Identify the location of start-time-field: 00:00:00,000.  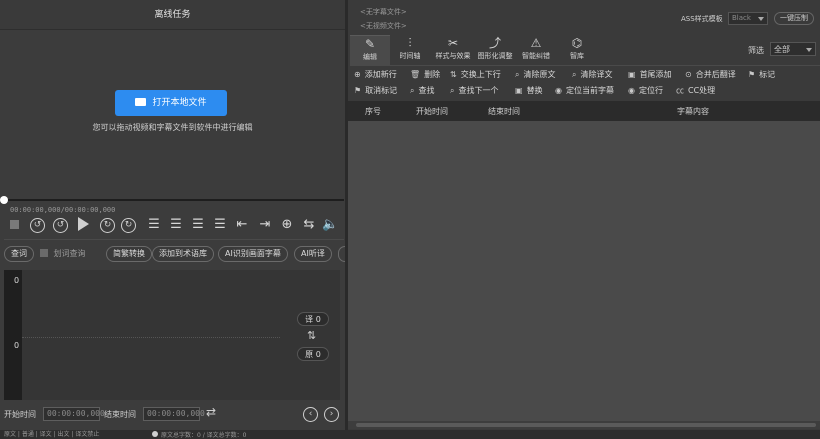
(74, 414).